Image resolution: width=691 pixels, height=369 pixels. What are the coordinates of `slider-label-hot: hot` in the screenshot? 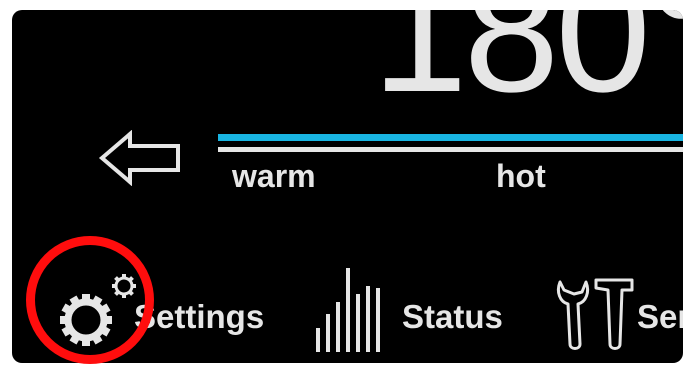 It's located at (521, 176).